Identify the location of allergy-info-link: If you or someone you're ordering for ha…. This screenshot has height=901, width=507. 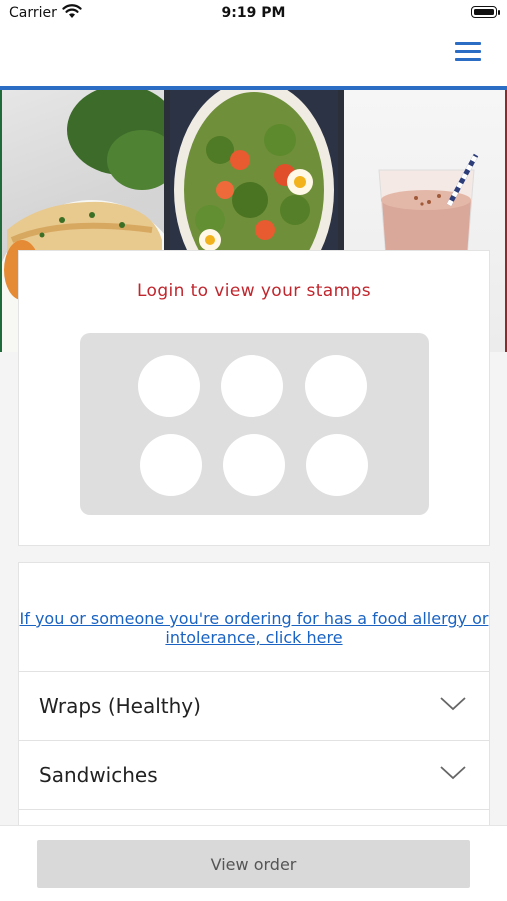
(254, 628).